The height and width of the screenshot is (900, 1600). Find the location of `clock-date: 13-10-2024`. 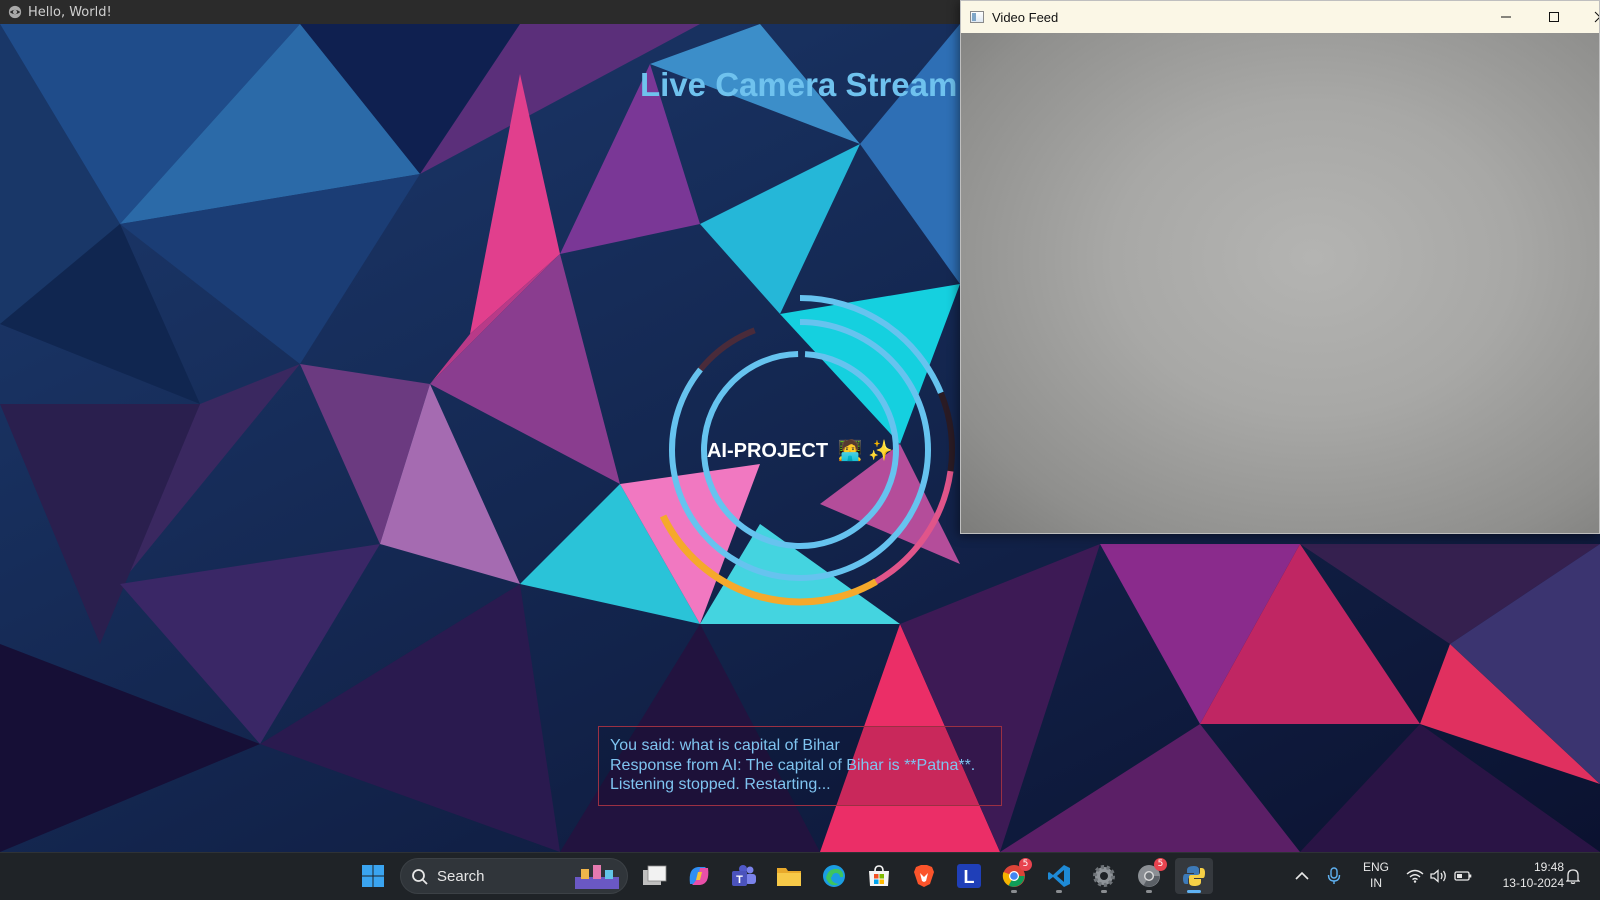

clock-date: 13-10-2024 is located at coordinates (1533, 883).